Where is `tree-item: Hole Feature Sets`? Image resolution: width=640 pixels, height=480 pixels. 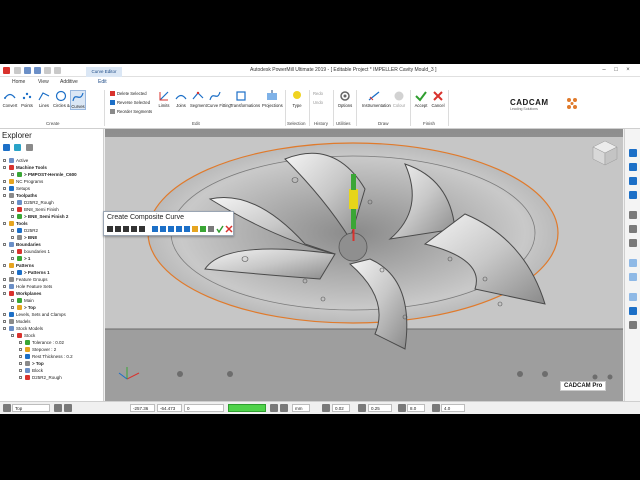
tree-item: Hole Feature Sets is located at coordinates (52, 286).